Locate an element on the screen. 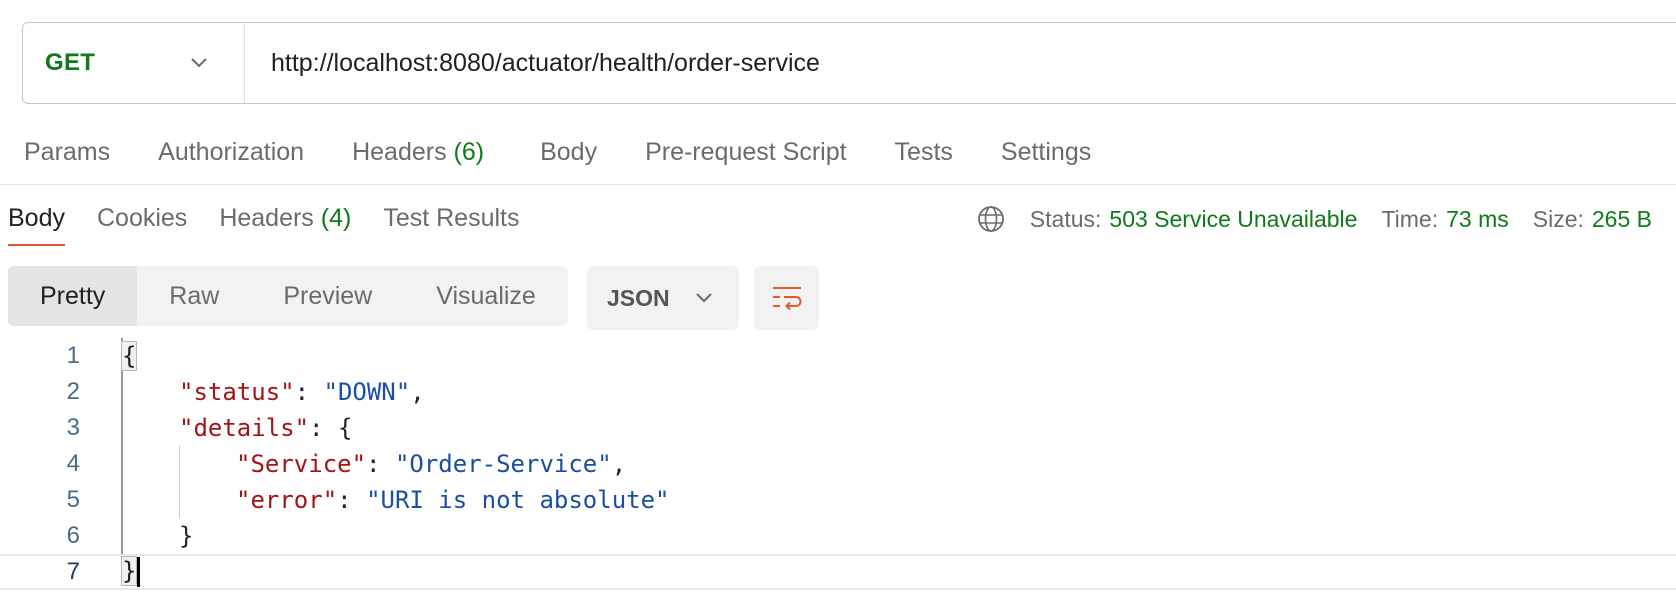  tab-settings: Settings is located at coordinates (1046, 152).